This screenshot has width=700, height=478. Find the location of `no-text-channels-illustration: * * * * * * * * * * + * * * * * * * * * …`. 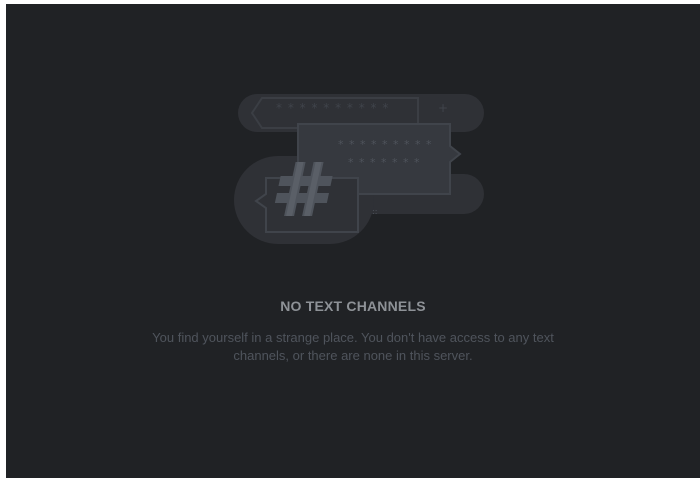

no-text-channels-illustration: * * * * * * * * * * + * * * * * * * * * … is located at coordinates (359, 169).